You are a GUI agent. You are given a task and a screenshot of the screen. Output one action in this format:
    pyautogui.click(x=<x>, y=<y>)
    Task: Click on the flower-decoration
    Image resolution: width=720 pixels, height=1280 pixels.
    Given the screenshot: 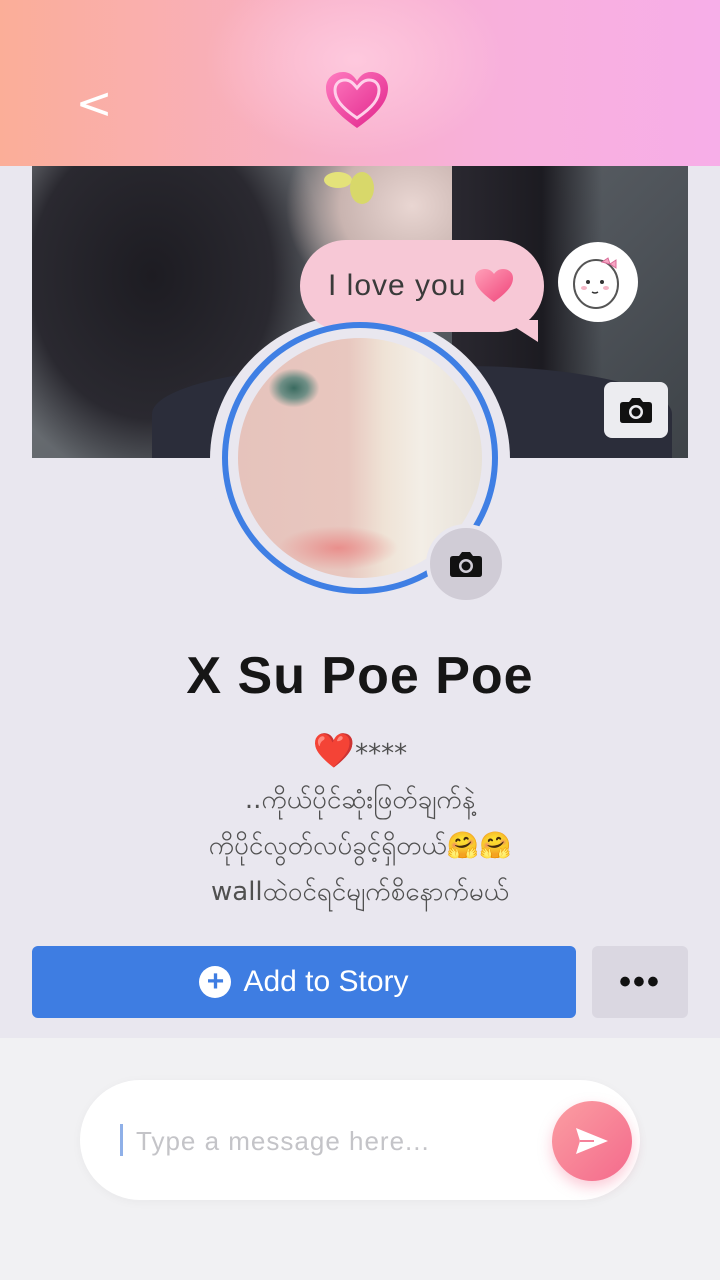 What is the action you would take?
    pyautogui.click(x=349, y=188)
    